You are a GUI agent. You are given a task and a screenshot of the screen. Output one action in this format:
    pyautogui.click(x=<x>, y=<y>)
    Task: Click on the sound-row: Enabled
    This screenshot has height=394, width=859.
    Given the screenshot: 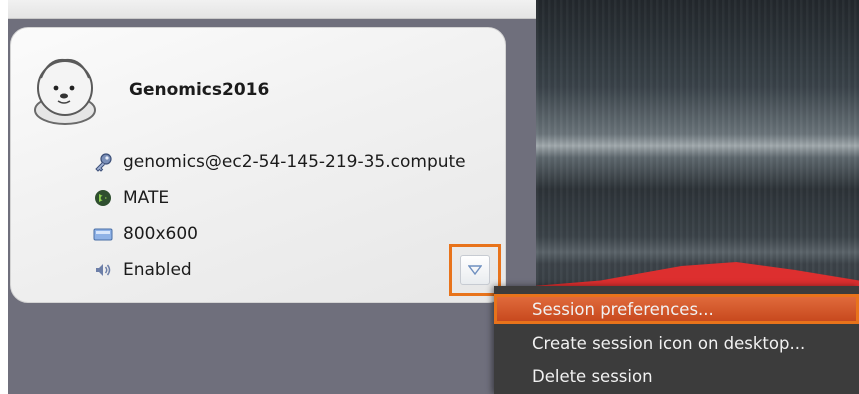 What is the action you would take?
    pyautogui.click(x=142, y=270)
    